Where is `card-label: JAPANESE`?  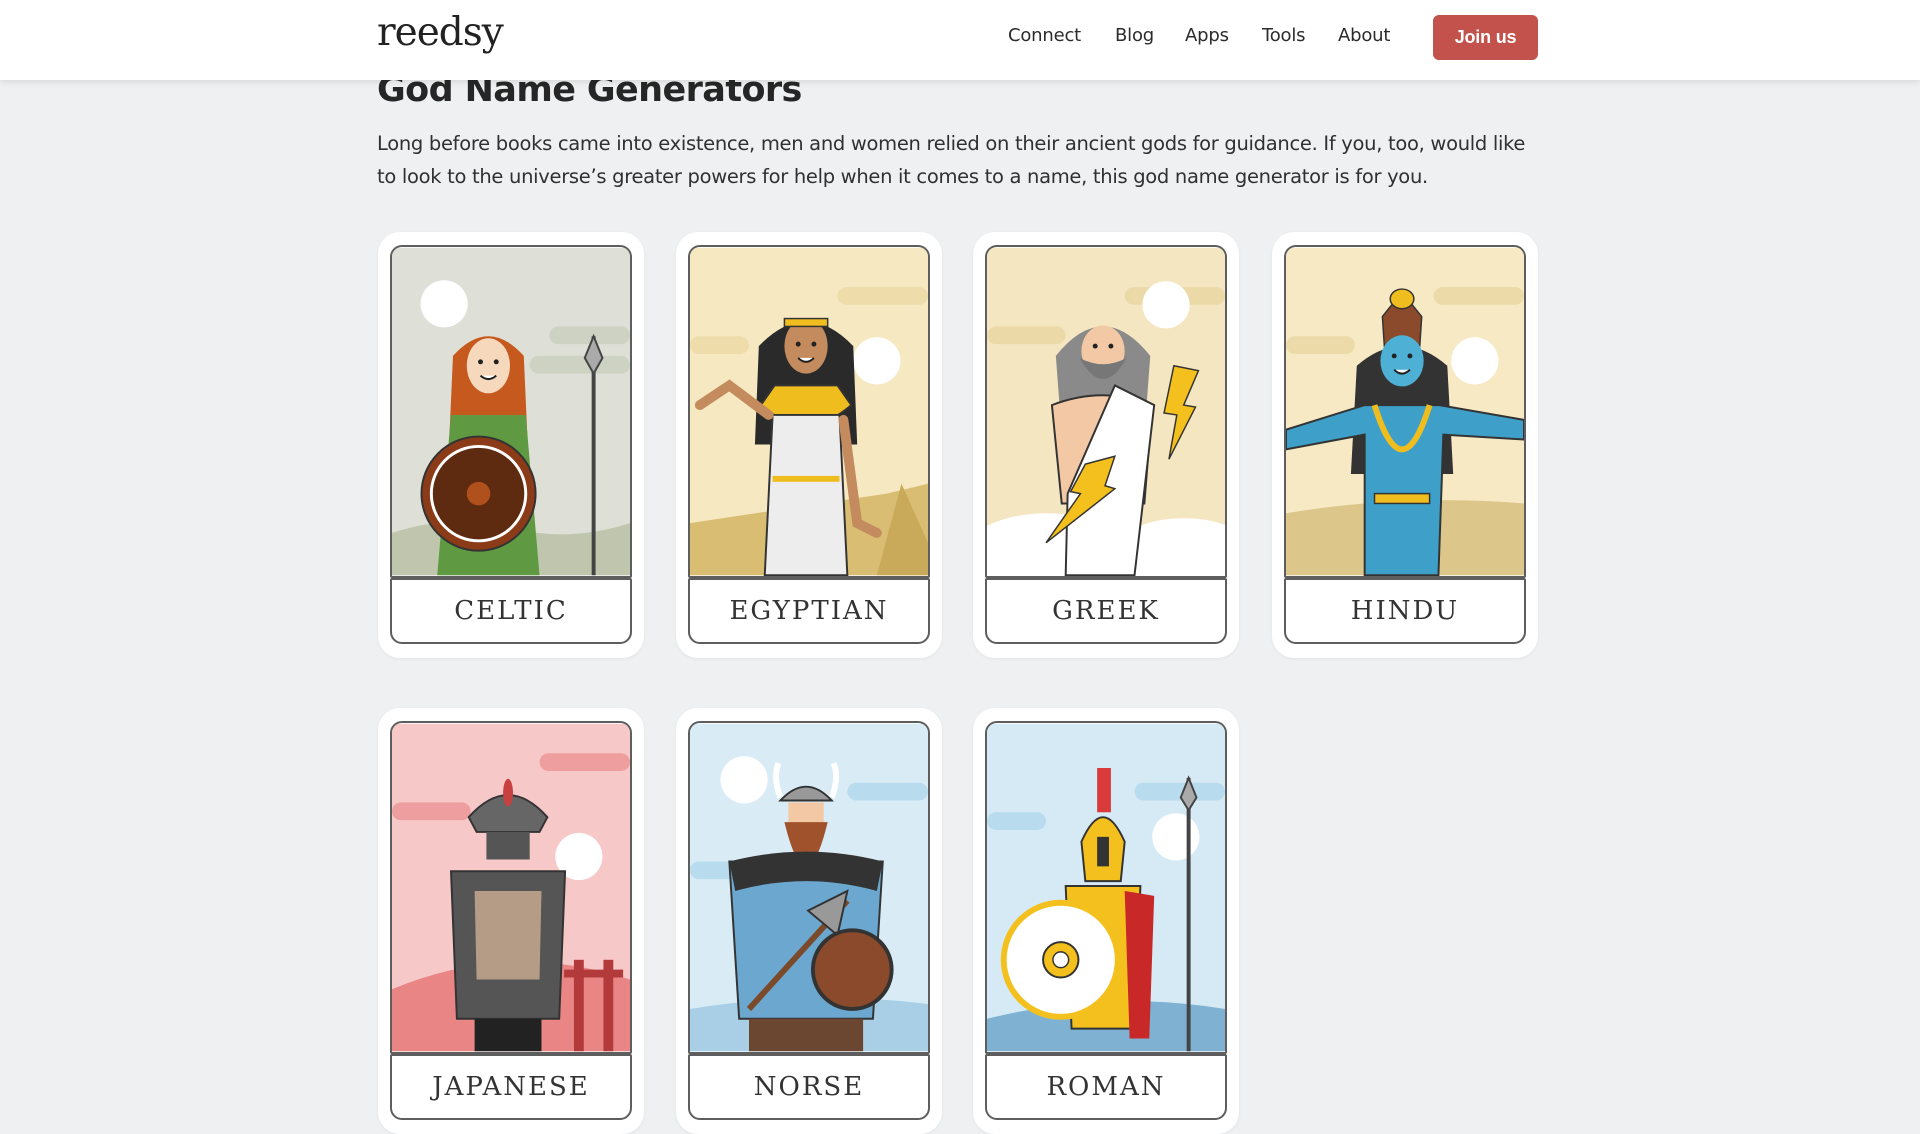 card-label: JAPANESE is located at coordinates (511, 1087).